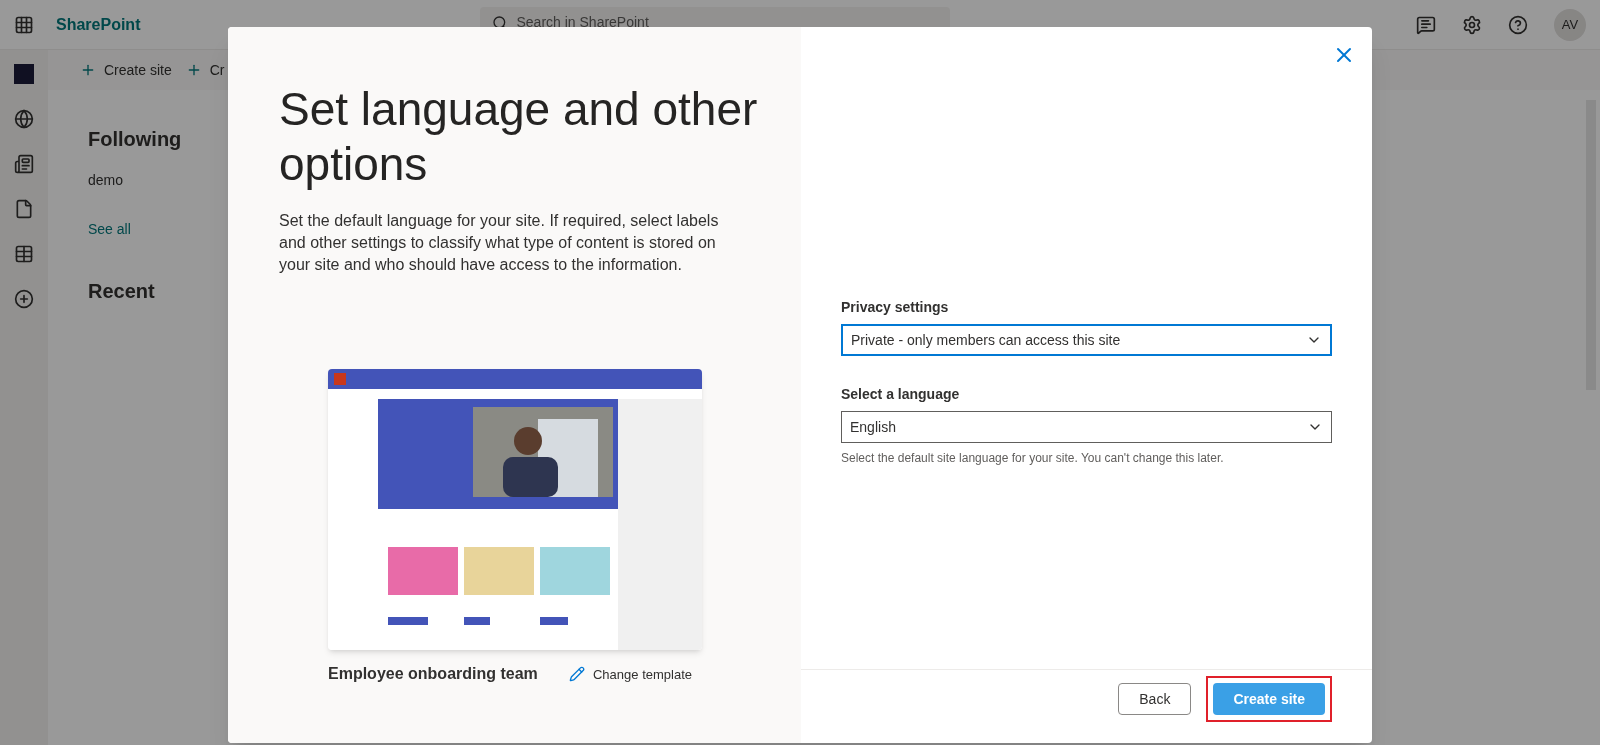 The width and height of the screenshot is (1600, 745). Describe the element at coordinates (24, 24) in the screenshot. I see `app-launcher-icon` at that location.